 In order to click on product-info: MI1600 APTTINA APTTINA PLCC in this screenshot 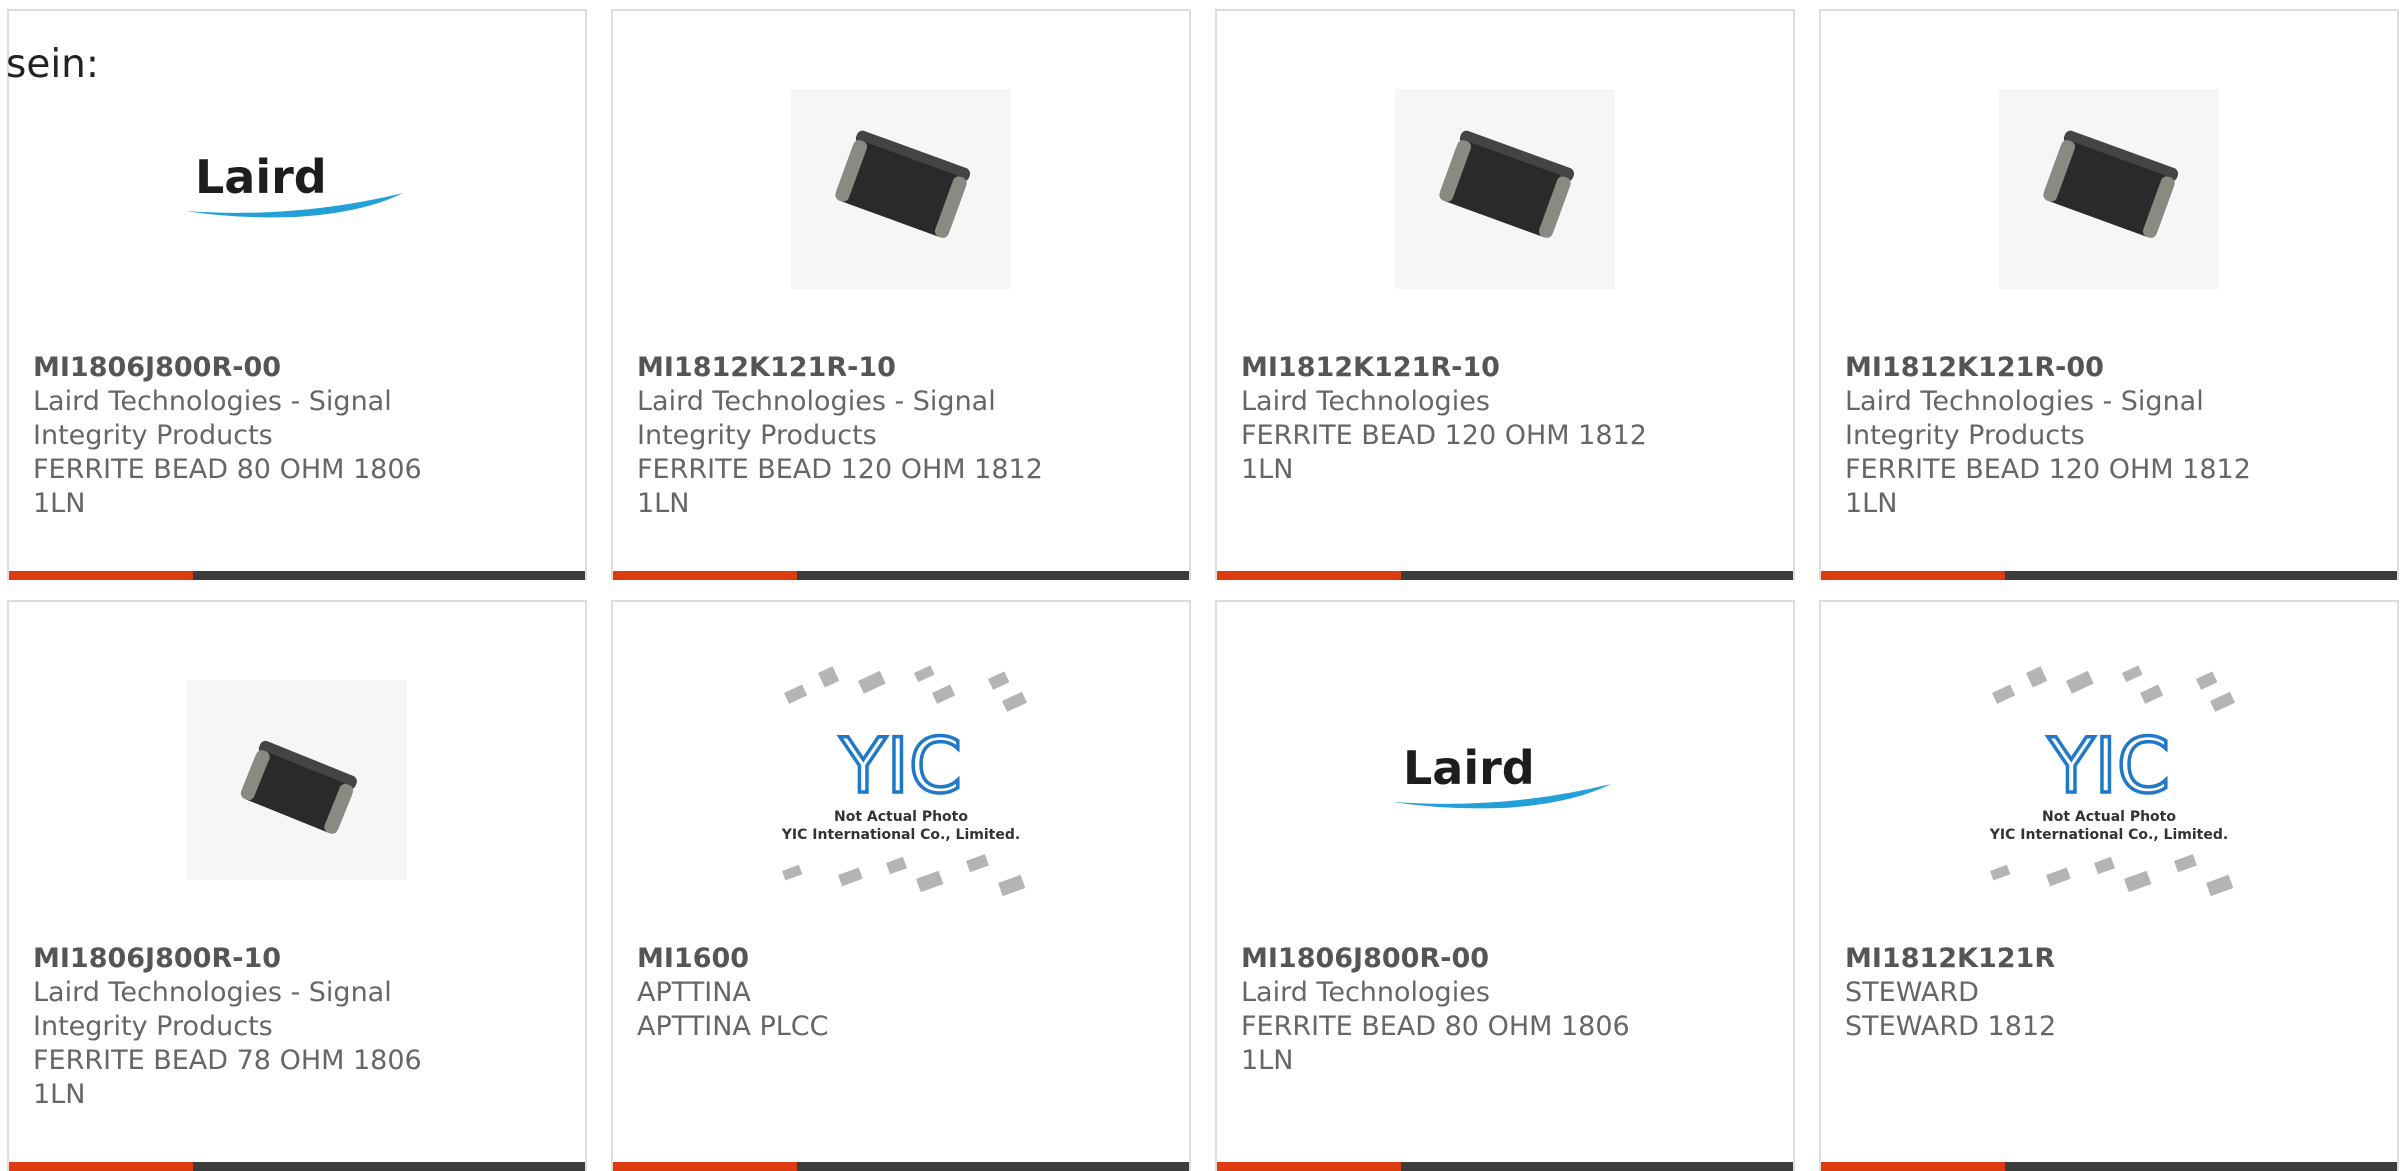, I will do `click(857, 993)`.